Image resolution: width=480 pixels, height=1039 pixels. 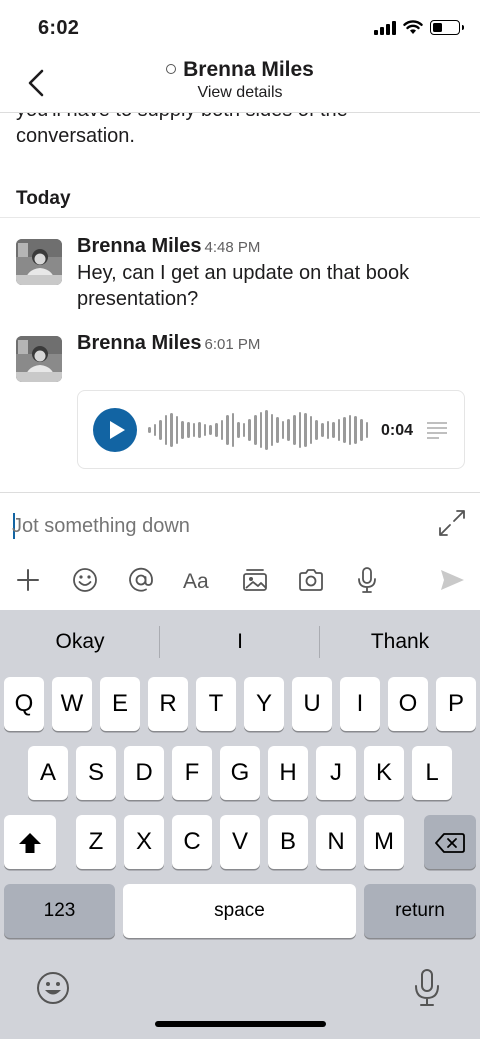 I want to click on key-y: Y, so click(x=264, y=704).